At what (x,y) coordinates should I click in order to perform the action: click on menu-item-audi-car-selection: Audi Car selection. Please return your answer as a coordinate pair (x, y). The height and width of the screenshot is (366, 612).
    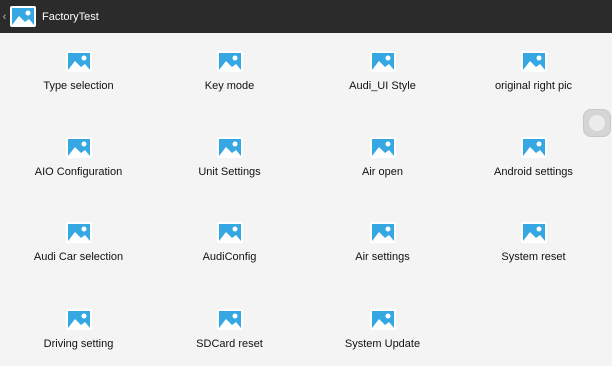
    Looking at the image, I should click on (78, 242).